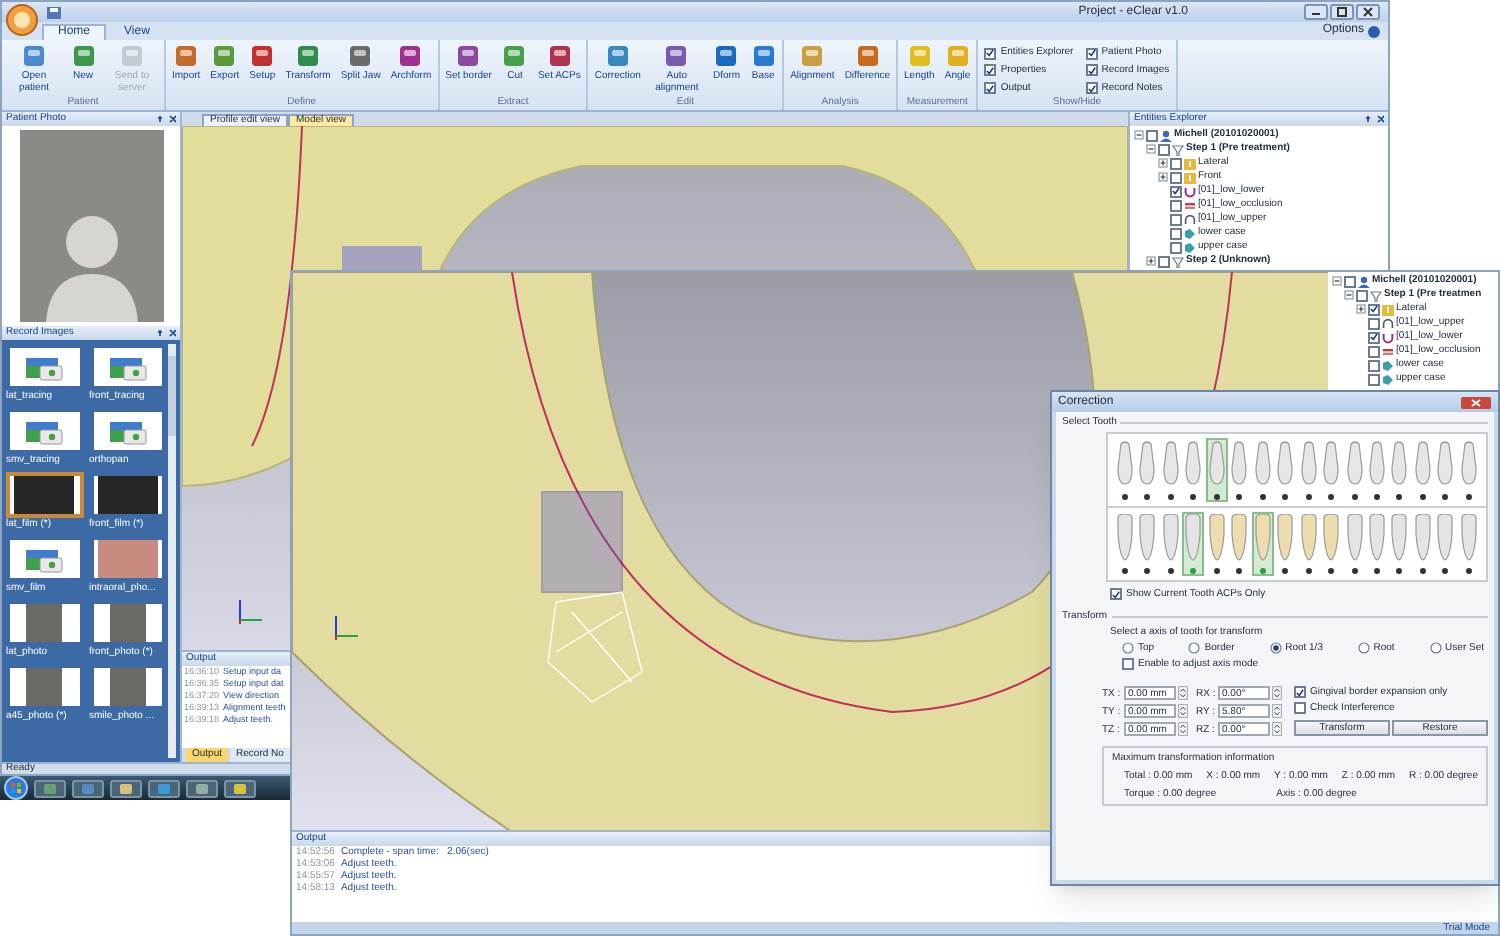 Image resolution: width=1500 pixels, height=936 pixels. Describe the element at coordinates (16, 788) in the screenshot. I see `start-button` at that location.